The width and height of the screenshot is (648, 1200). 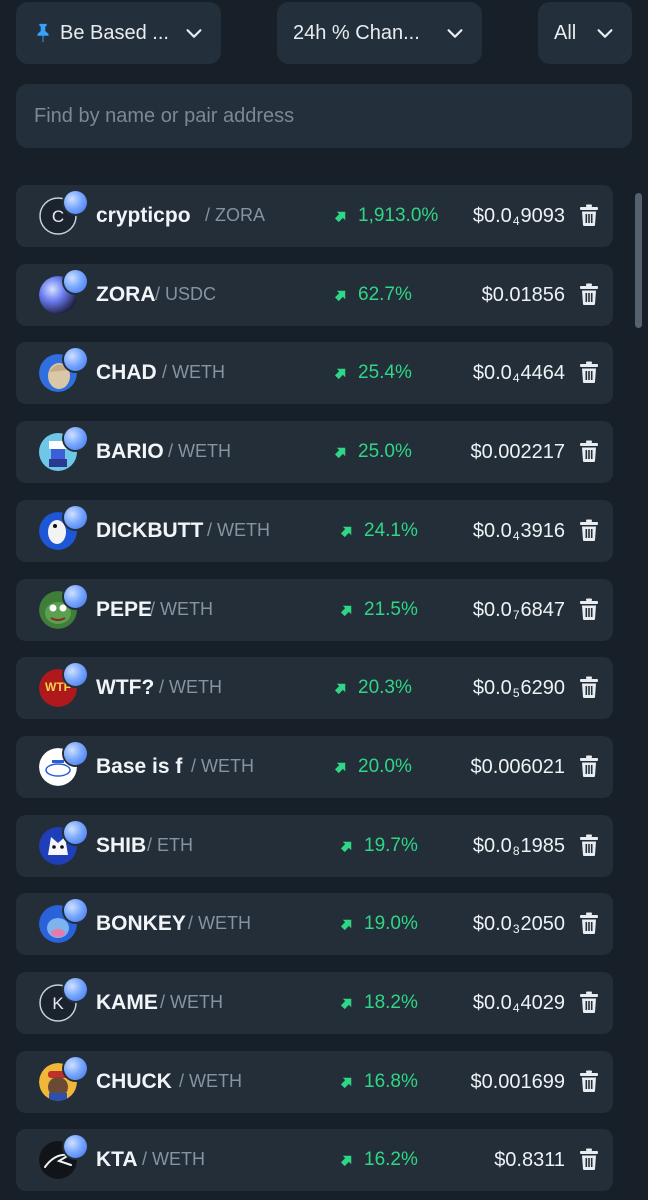 I want to click on token-row: WTF WTF? / WETH 20.3% $0.056290, so click(x=314, y=688).